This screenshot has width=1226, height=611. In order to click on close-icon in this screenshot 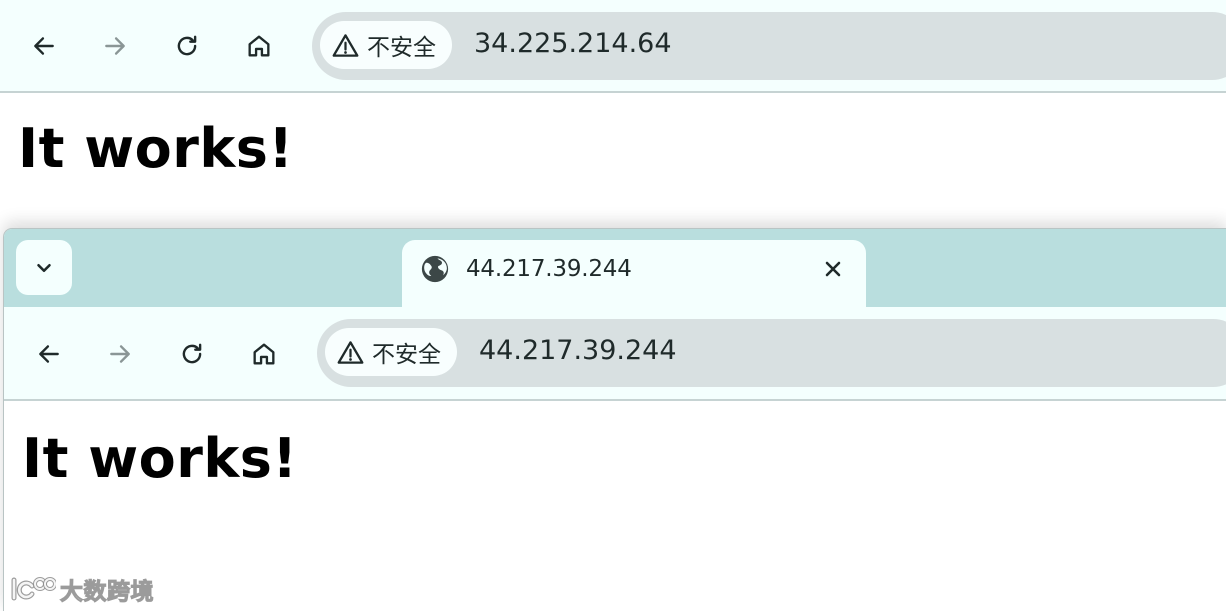, I will do `click(833, 269)`.